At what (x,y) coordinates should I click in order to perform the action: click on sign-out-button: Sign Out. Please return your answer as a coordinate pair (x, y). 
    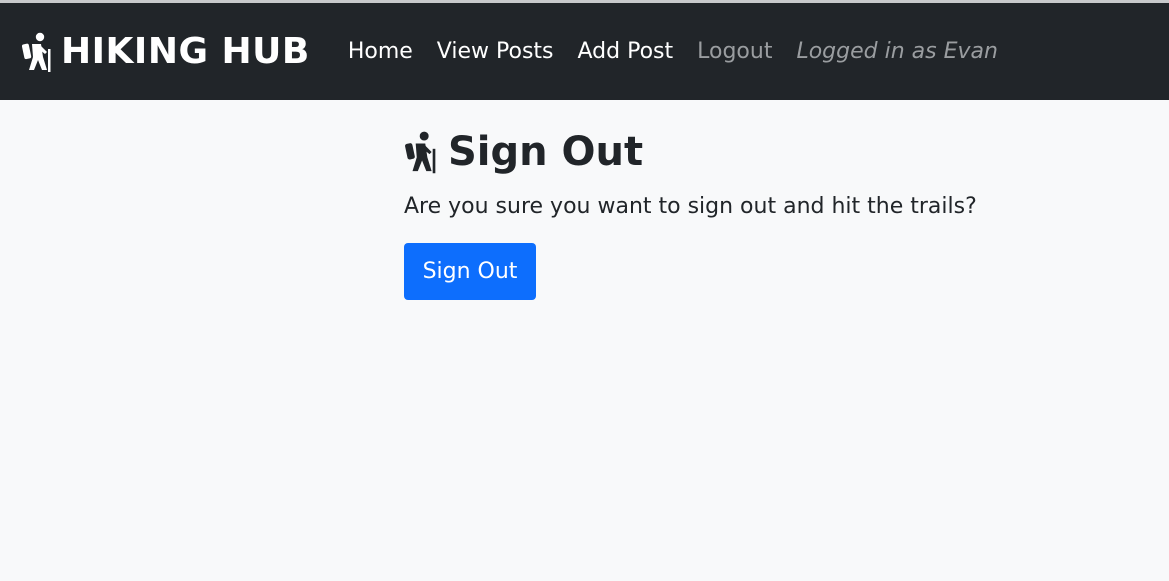
    Looking at the image, I should click on (470, 271).